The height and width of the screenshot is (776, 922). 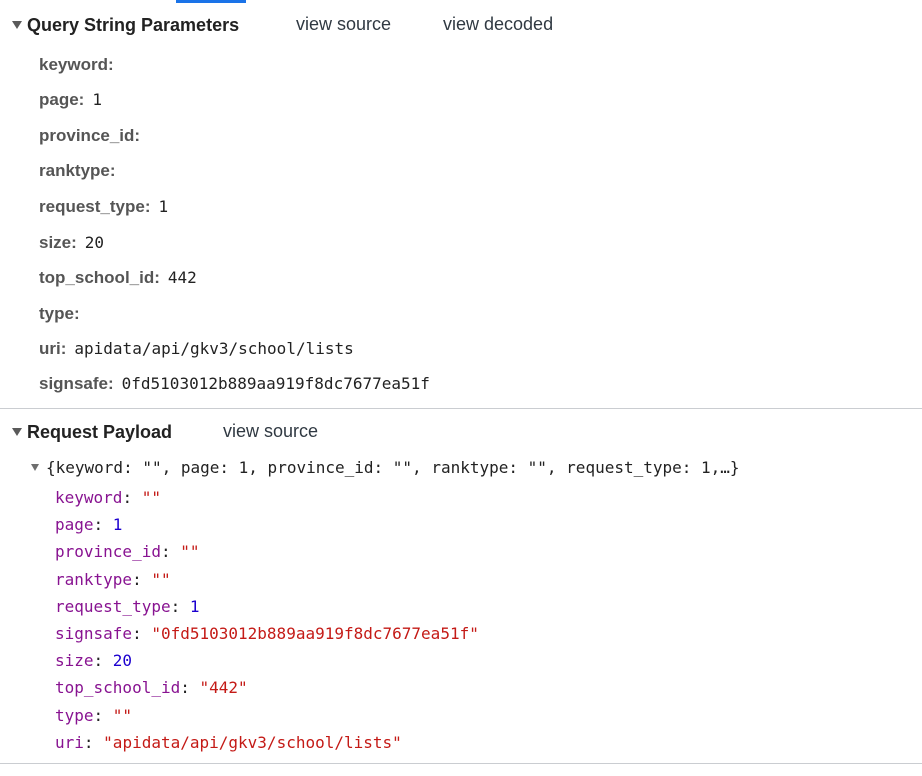 I want to click on payload-entry: top_school_id: "442", so click(x=151, y=687).